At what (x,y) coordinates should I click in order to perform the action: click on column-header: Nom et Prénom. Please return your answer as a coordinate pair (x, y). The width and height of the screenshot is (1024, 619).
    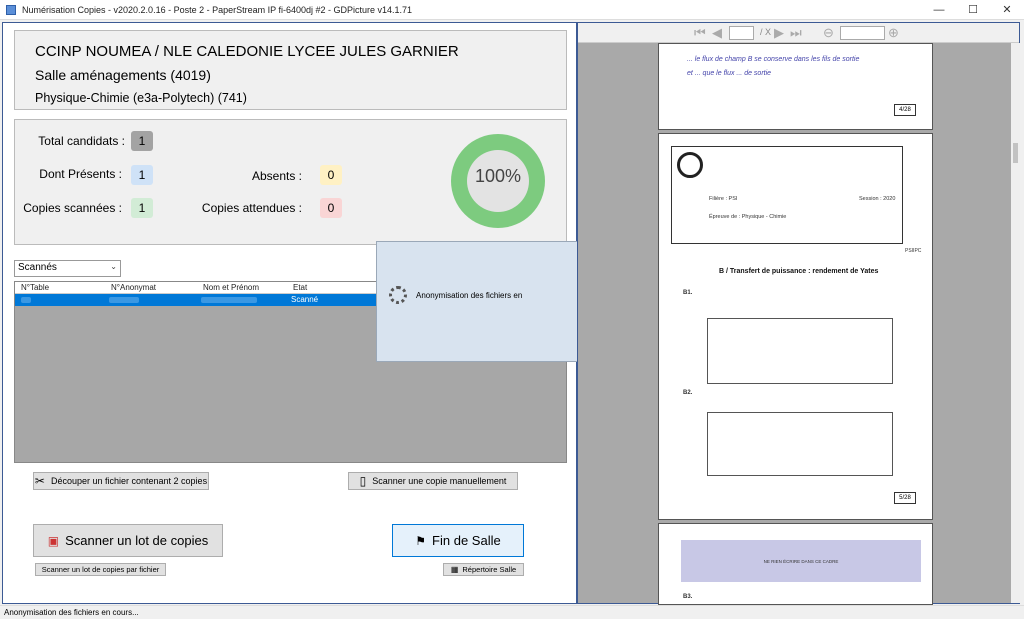
    Looking at the image, I should click on (231, 287).